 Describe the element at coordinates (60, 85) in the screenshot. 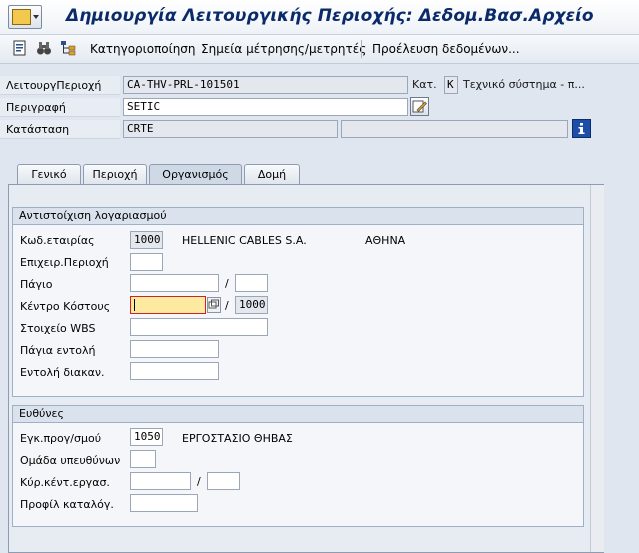

I see `funcloc-label: ΛειτουργΠεριοχή` at that location.